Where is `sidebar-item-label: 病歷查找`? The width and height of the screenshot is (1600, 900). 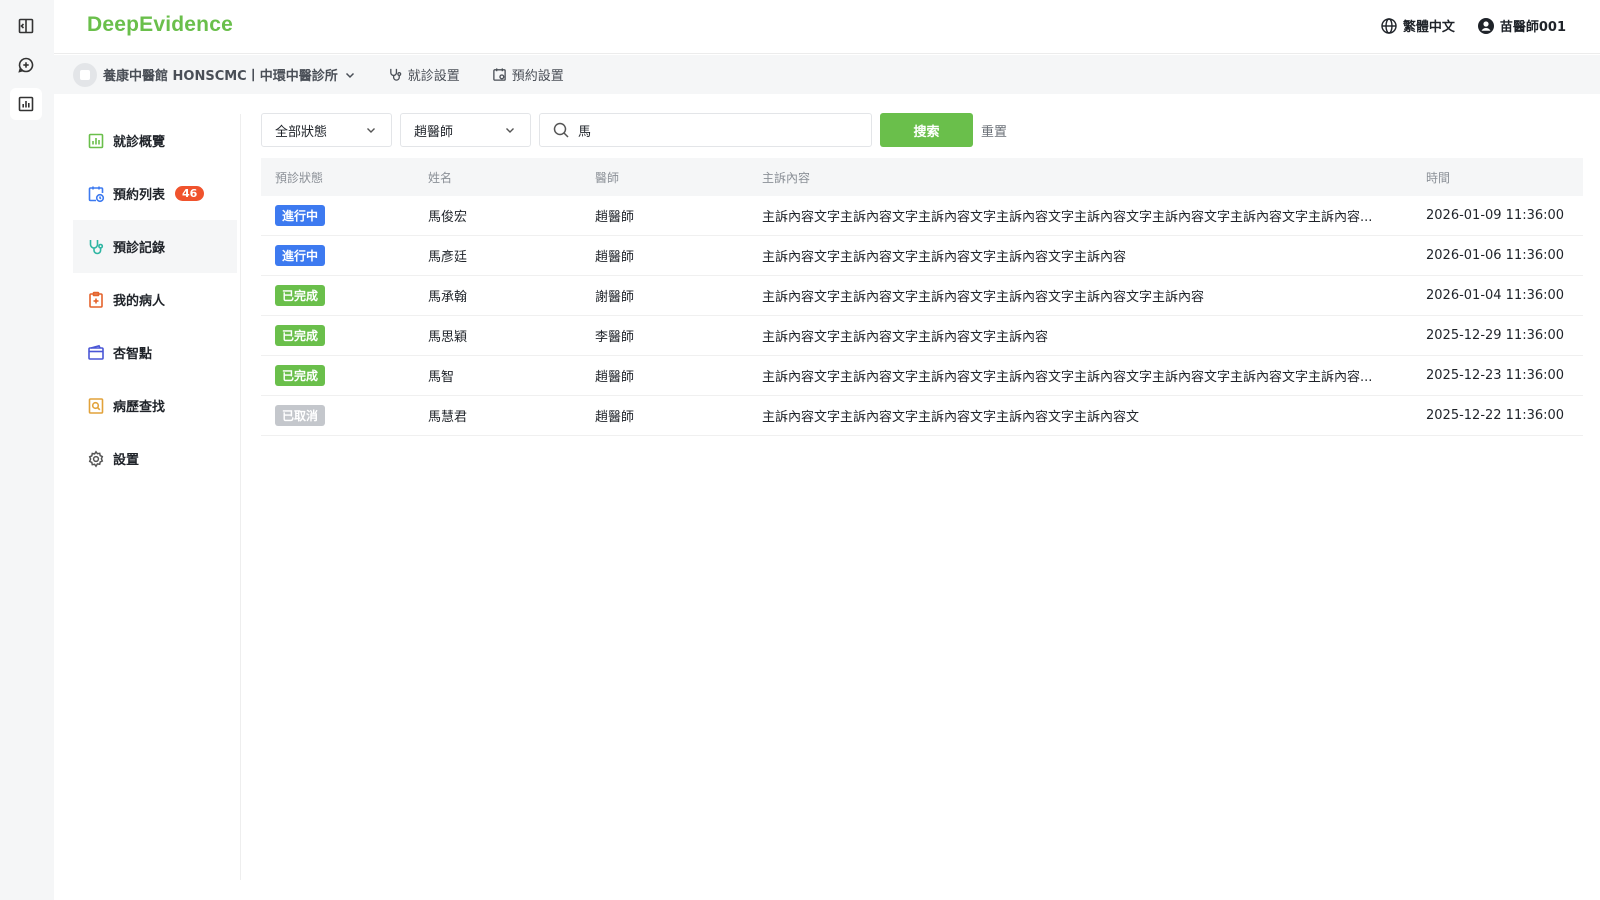
sidebar-item-label: 病歷查找 is located at coordinates (139, 407).